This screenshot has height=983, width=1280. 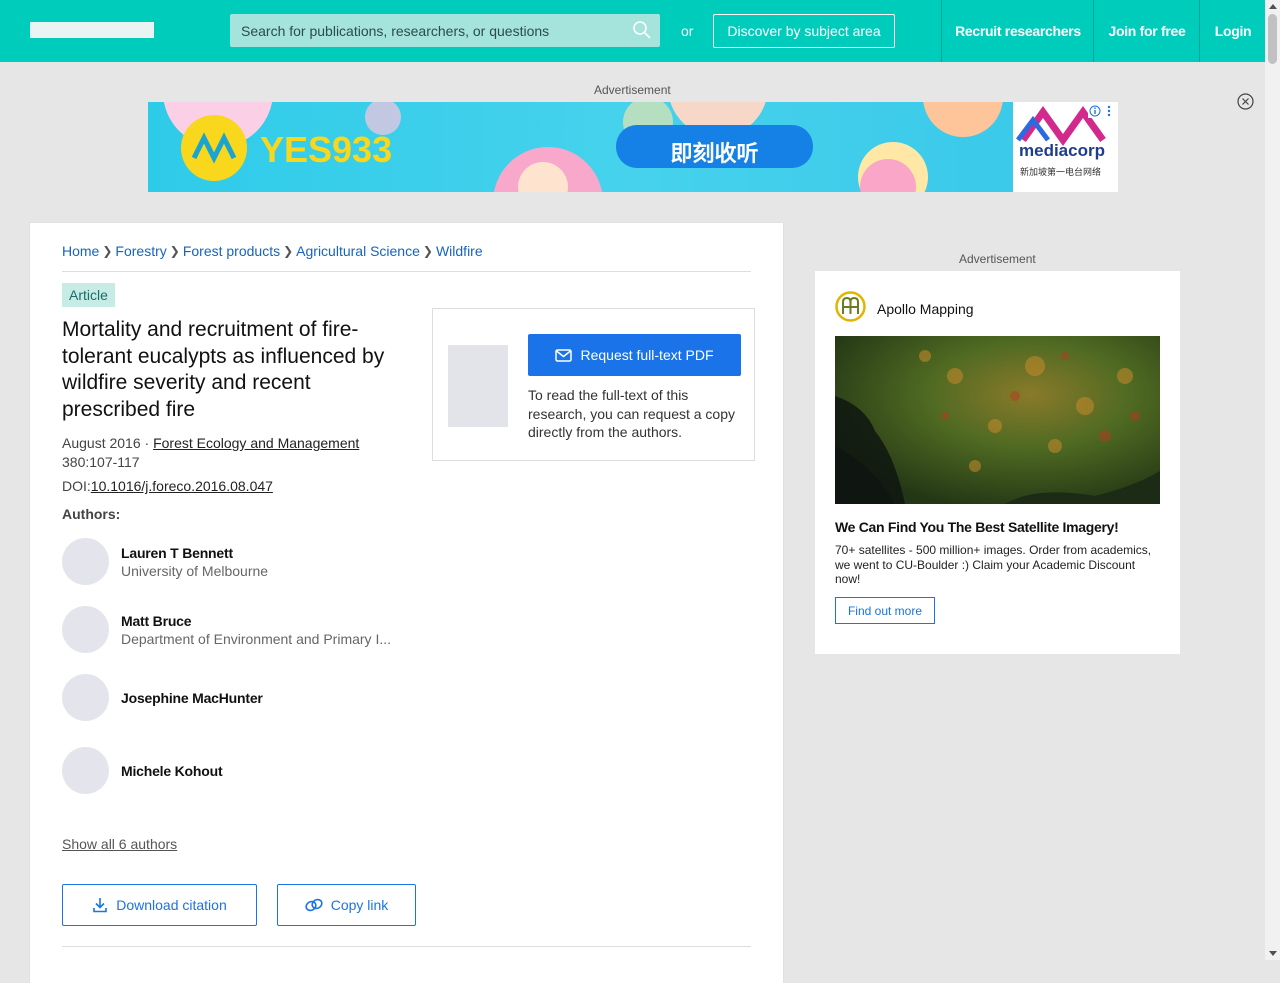 I want to click on banner-station-name: YES933, so click(x=326, y=149).